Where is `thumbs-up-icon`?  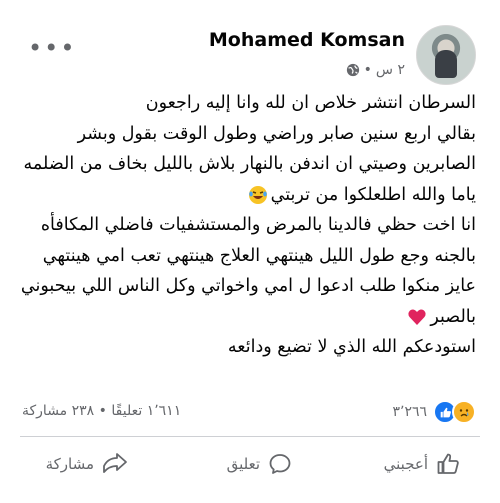
thumbs-up-icon is located at coordinates (448, 463).